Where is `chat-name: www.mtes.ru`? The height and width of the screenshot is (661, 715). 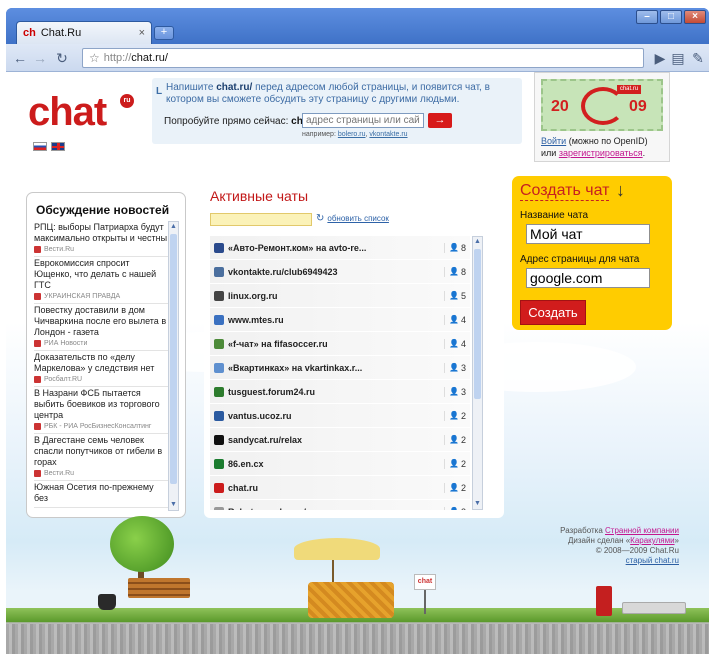
chat-name: www.mtes.ru is located at coordinates (336, 320).